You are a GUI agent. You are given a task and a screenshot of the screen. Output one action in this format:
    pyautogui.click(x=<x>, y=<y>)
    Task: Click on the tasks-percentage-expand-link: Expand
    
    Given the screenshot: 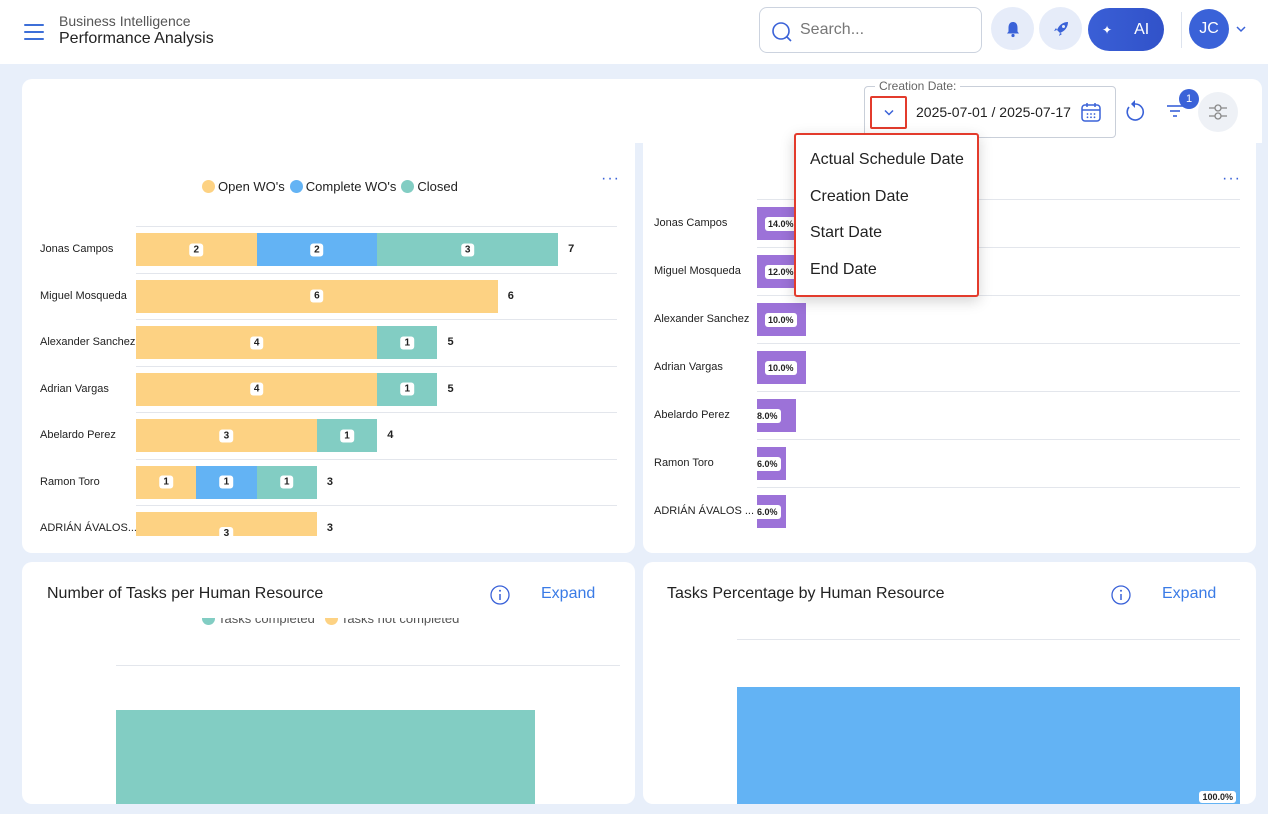 What is the action you would take?
    pyautogui.click(x=1189, y=594)
    